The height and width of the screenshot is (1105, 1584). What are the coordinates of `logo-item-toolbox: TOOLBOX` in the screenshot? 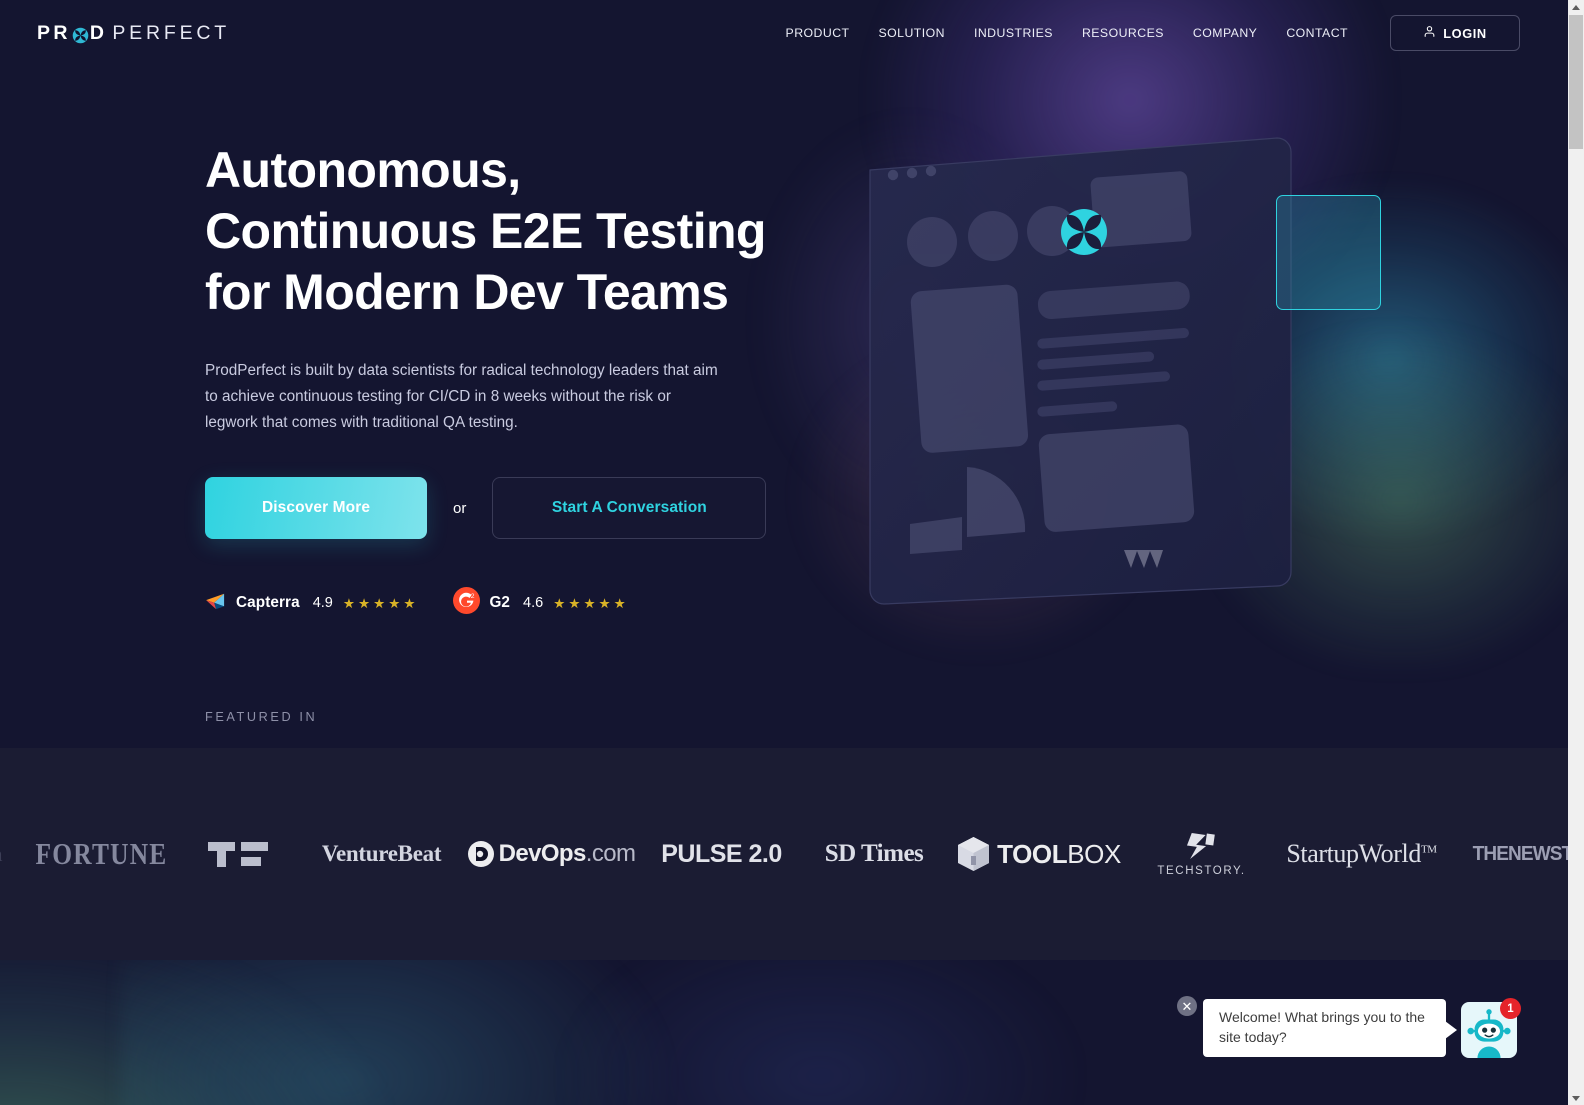 It's located at (1039, 854).